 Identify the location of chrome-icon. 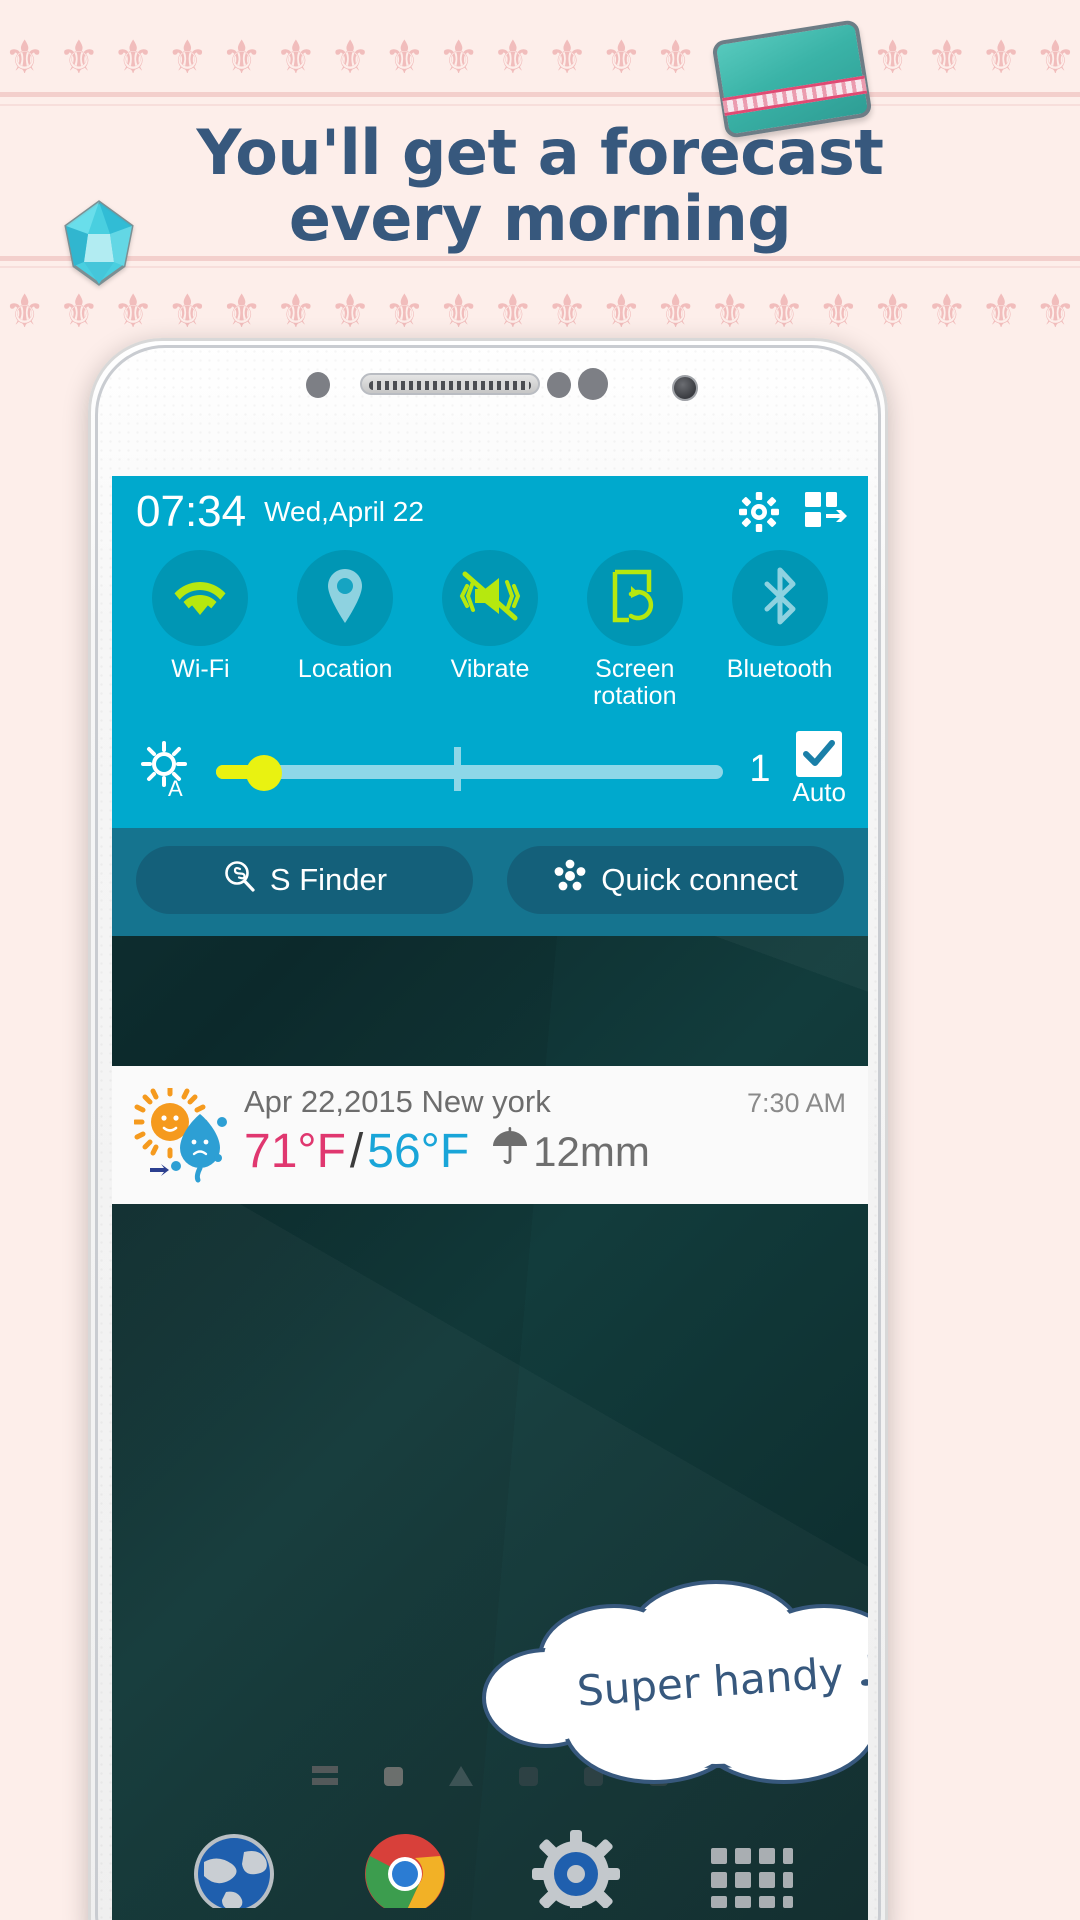
(405, 1863).